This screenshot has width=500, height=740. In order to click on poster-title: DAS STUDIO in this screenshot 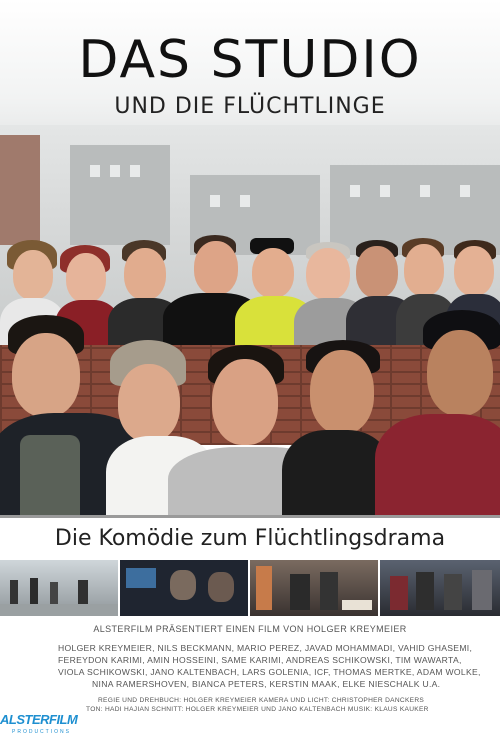, I will do `click(250, 60)`.